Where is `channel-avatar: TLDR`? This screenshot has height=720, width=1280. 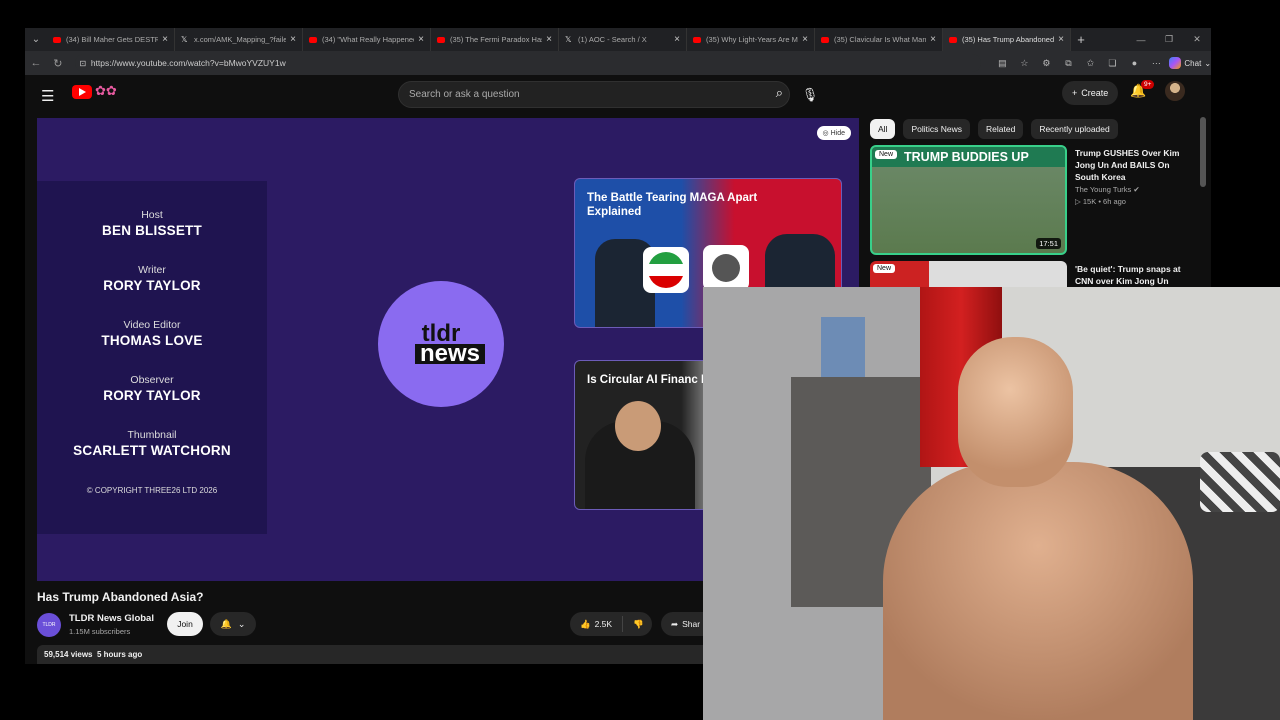
channel-avatar: TLDR is located at coordinates (49, 625).